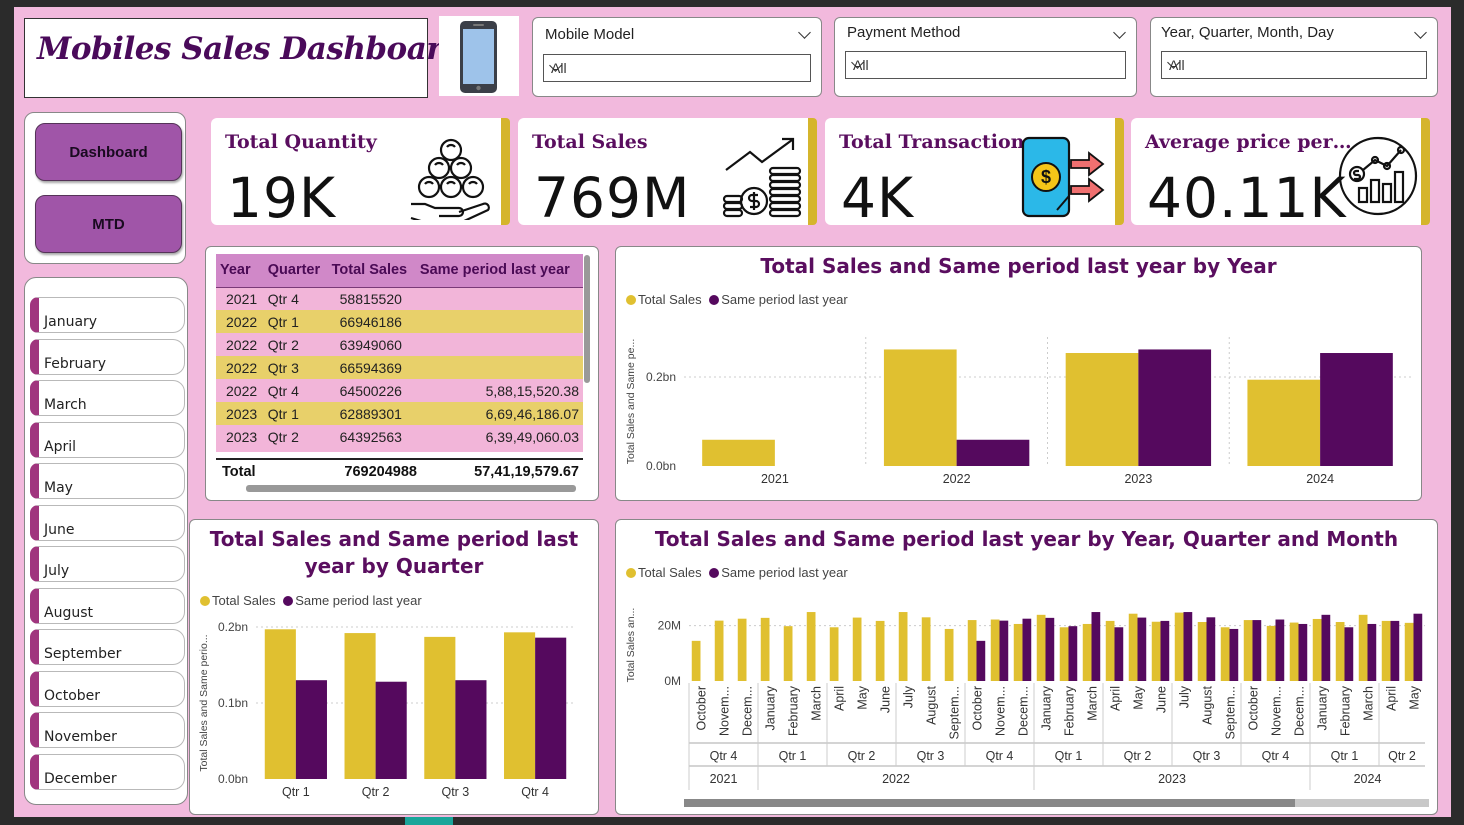 The width and height of the screenshot is (1464, 825). What do you see at coordinates (399, 390) in the screenshot?
I see `table-row: 2022 Qtr 4 64500226 5,88,15,520.38` at bounding box center [399, 390].